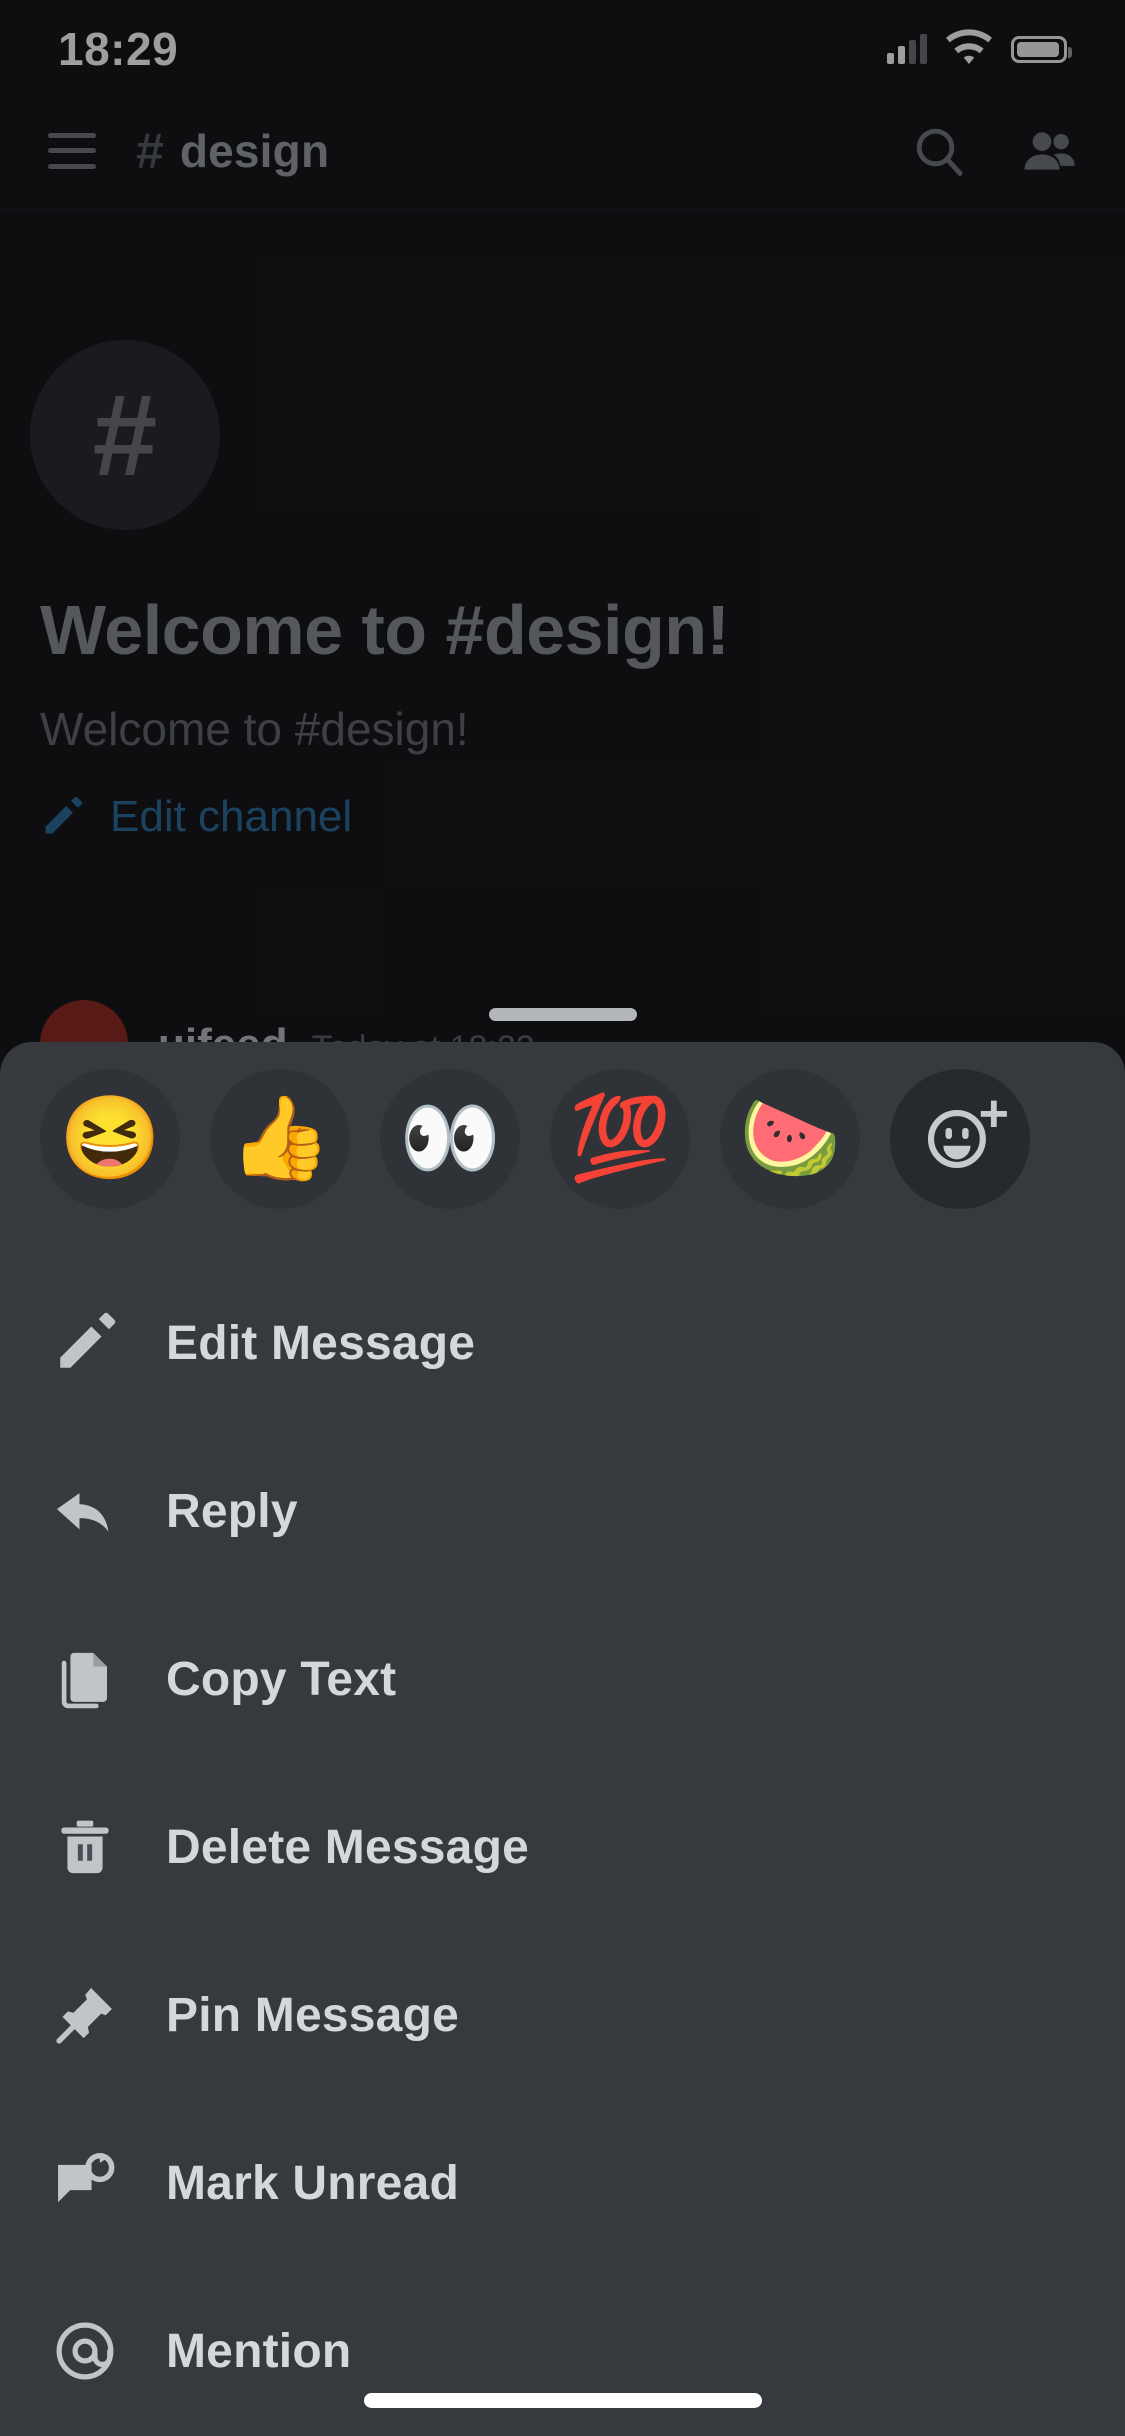 The height and width of the screenshot is (2436, 1125). What do you see at coordinates (232, 1511) in the screenshot?
I see `menu-item-label: Reply` at bounding box center [232, 1511].